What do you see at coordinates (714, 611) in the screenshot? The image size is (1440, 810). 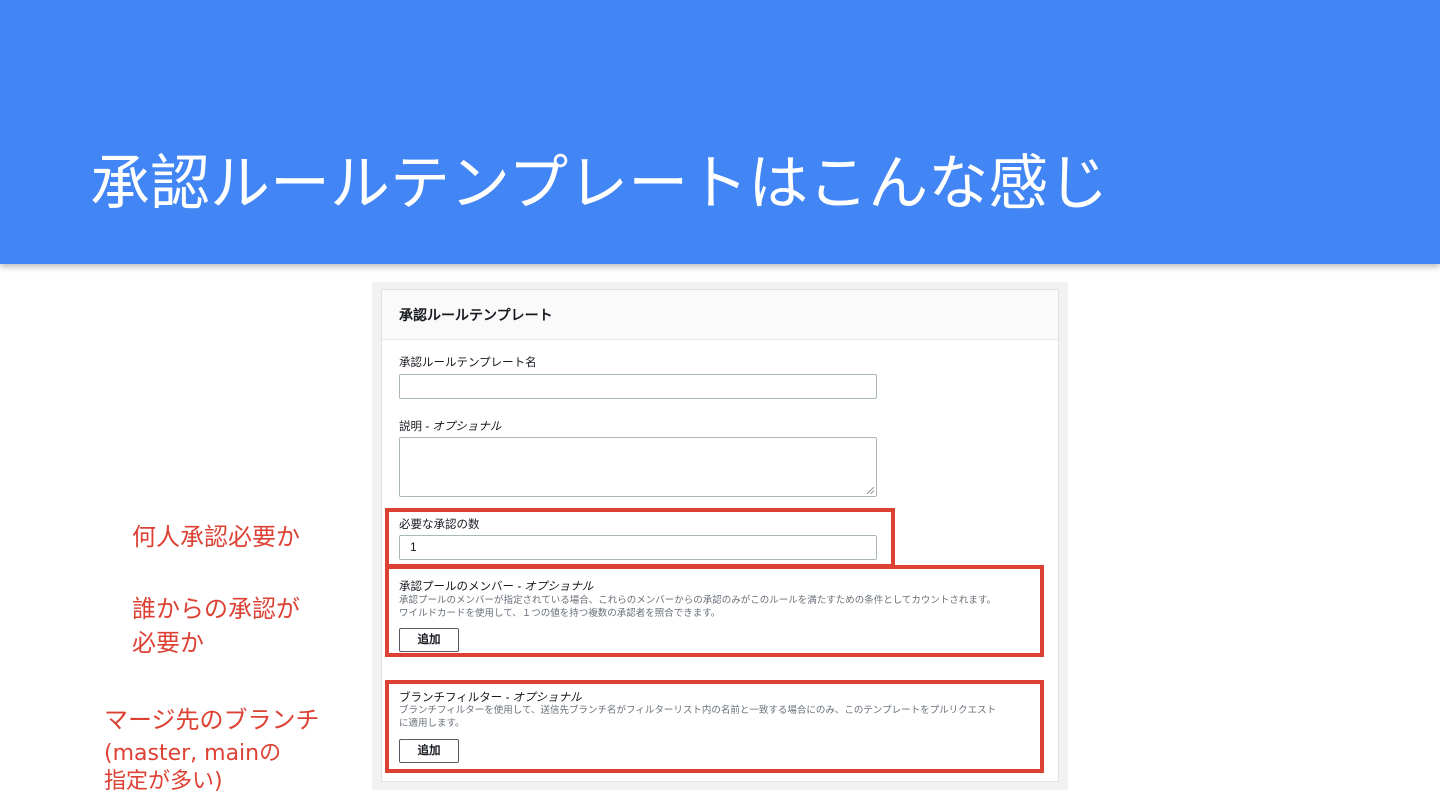 I see `pool-members-highlight-box` at bounding box center [714, 611].